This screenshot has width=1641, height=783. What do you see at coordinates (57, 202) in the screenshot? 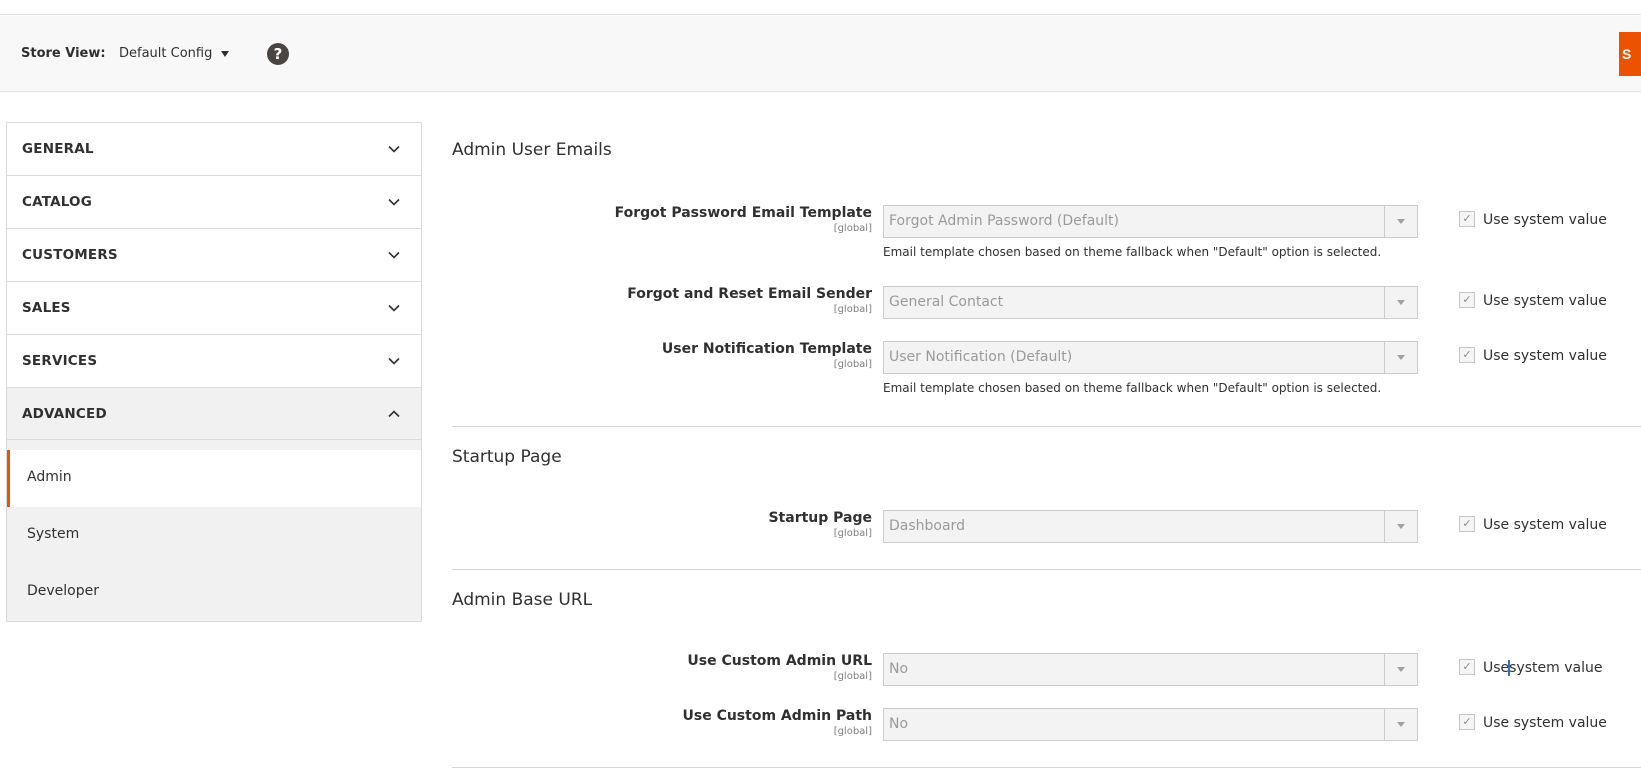
I see `section-label: CATALOG` at bounding box center [57, 202].